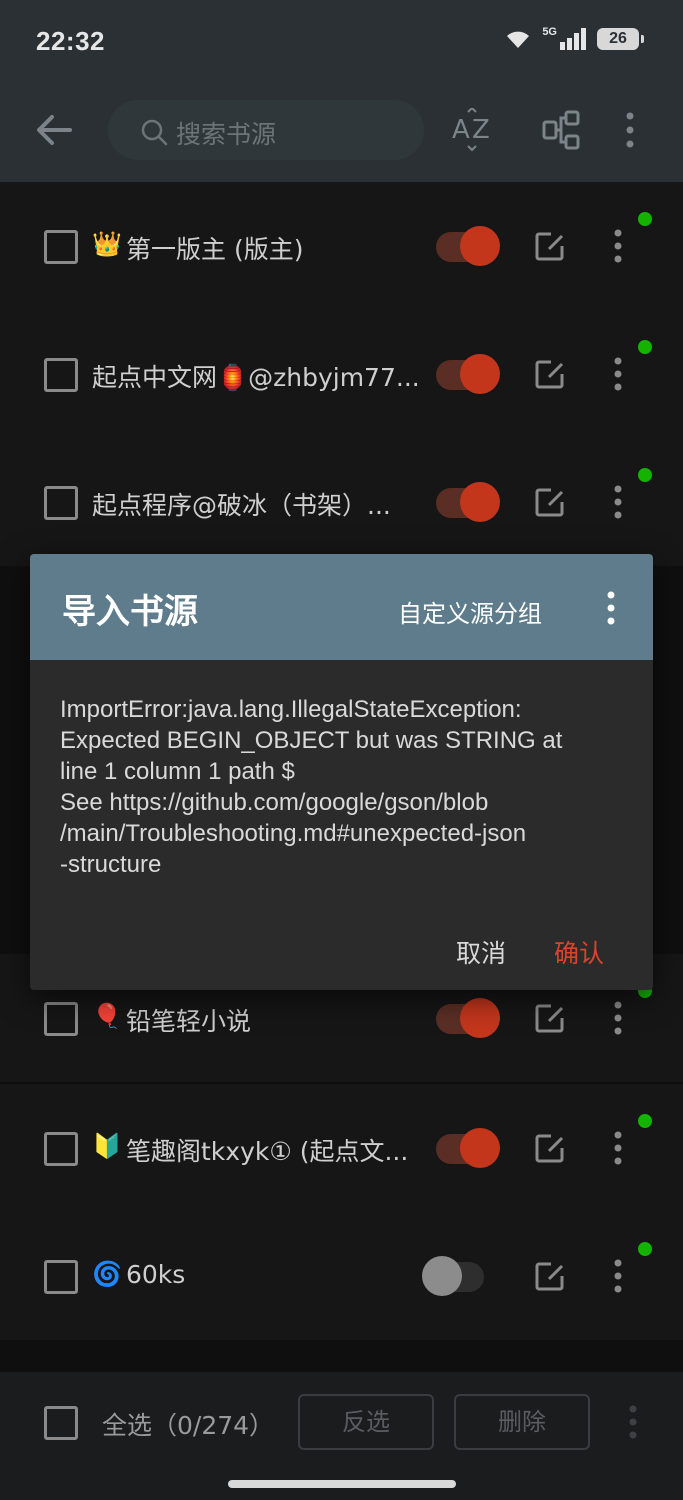 This screenshot has width=683, height=1500. What do you see at coordinates (620, 39) in the screenshot?
I see `battery-icon: 26` at bounding box center [620, 39].